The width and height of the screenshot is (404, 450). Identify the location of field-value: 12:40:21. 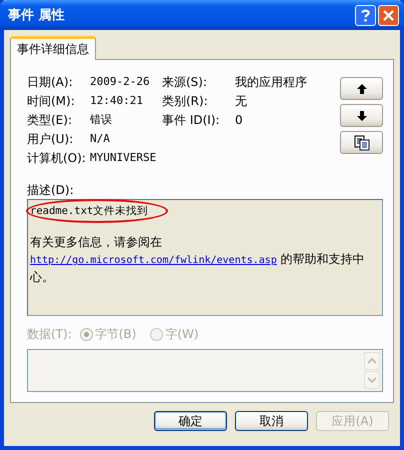
(117, 101).